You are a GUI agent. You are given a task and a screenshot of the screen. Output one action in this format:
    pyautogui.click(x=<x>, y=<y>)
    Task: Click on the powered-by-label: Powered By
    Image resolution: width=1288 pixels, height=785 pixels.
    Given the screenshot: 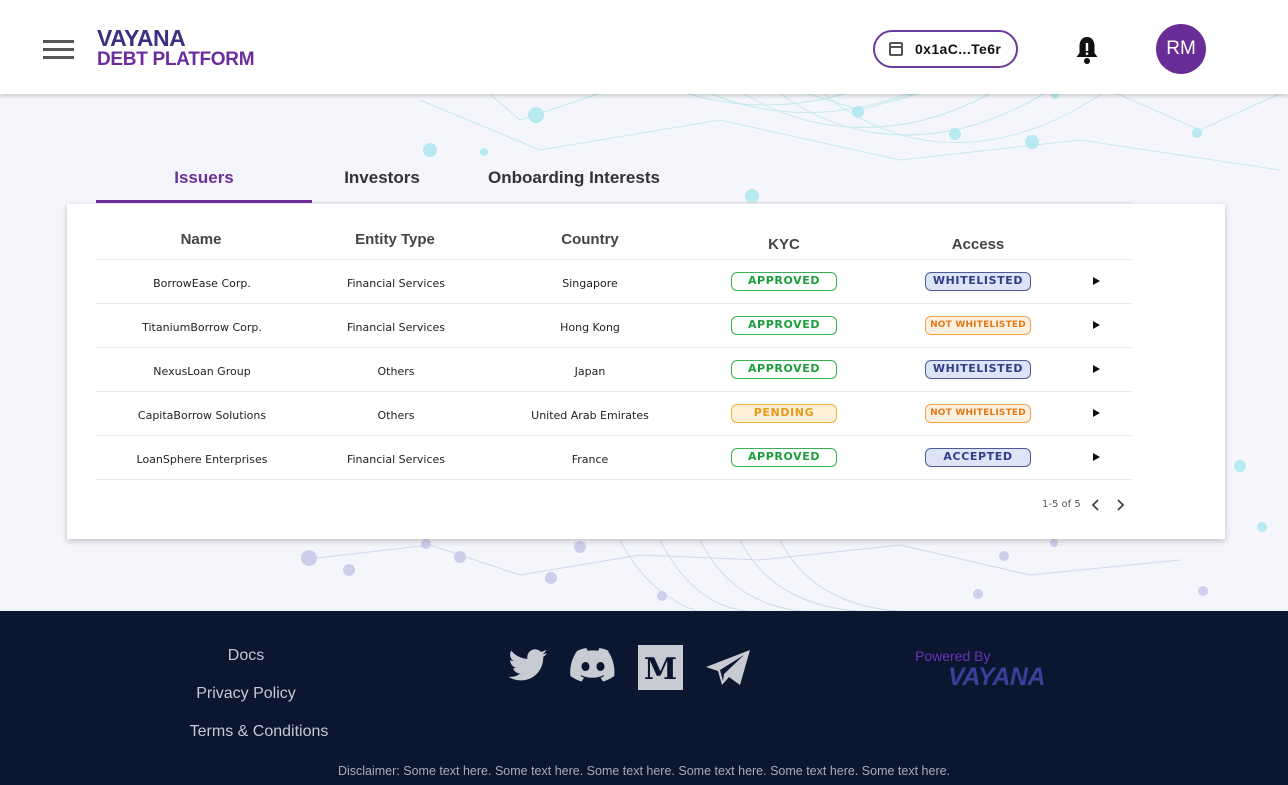 What is the action you would take?
    pyautogui.click(x=953, y=656)
    